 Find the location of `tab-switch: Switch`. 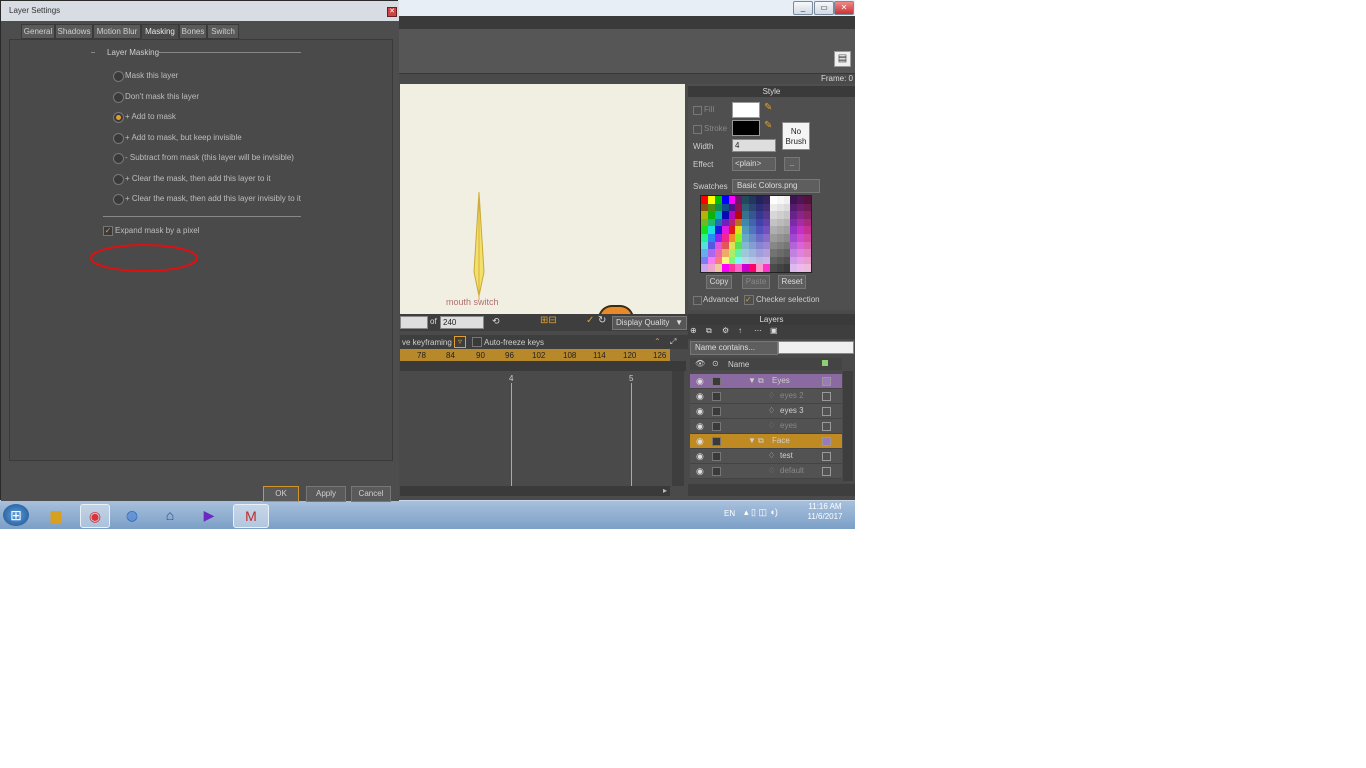

tab-switch: Switch is located at coordinates (223, 31).